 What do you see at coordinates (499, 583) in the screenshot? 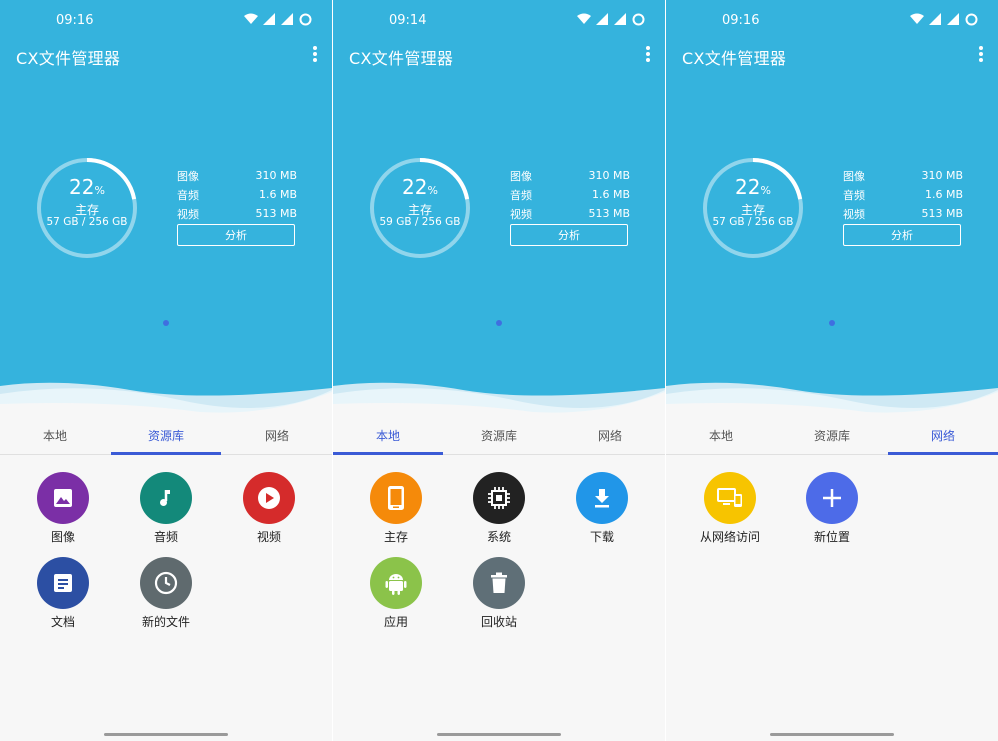
I see `trash-icon` at bounding box center [499, 583].